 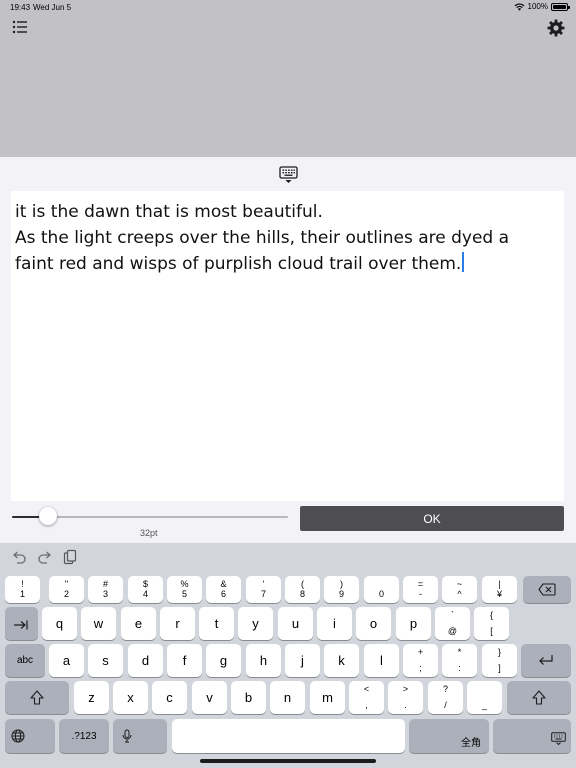 What do you see at coordinates (499, 589) in the screenshot?
I see `key-yen: | ¥` at bounding box center [499, 589].